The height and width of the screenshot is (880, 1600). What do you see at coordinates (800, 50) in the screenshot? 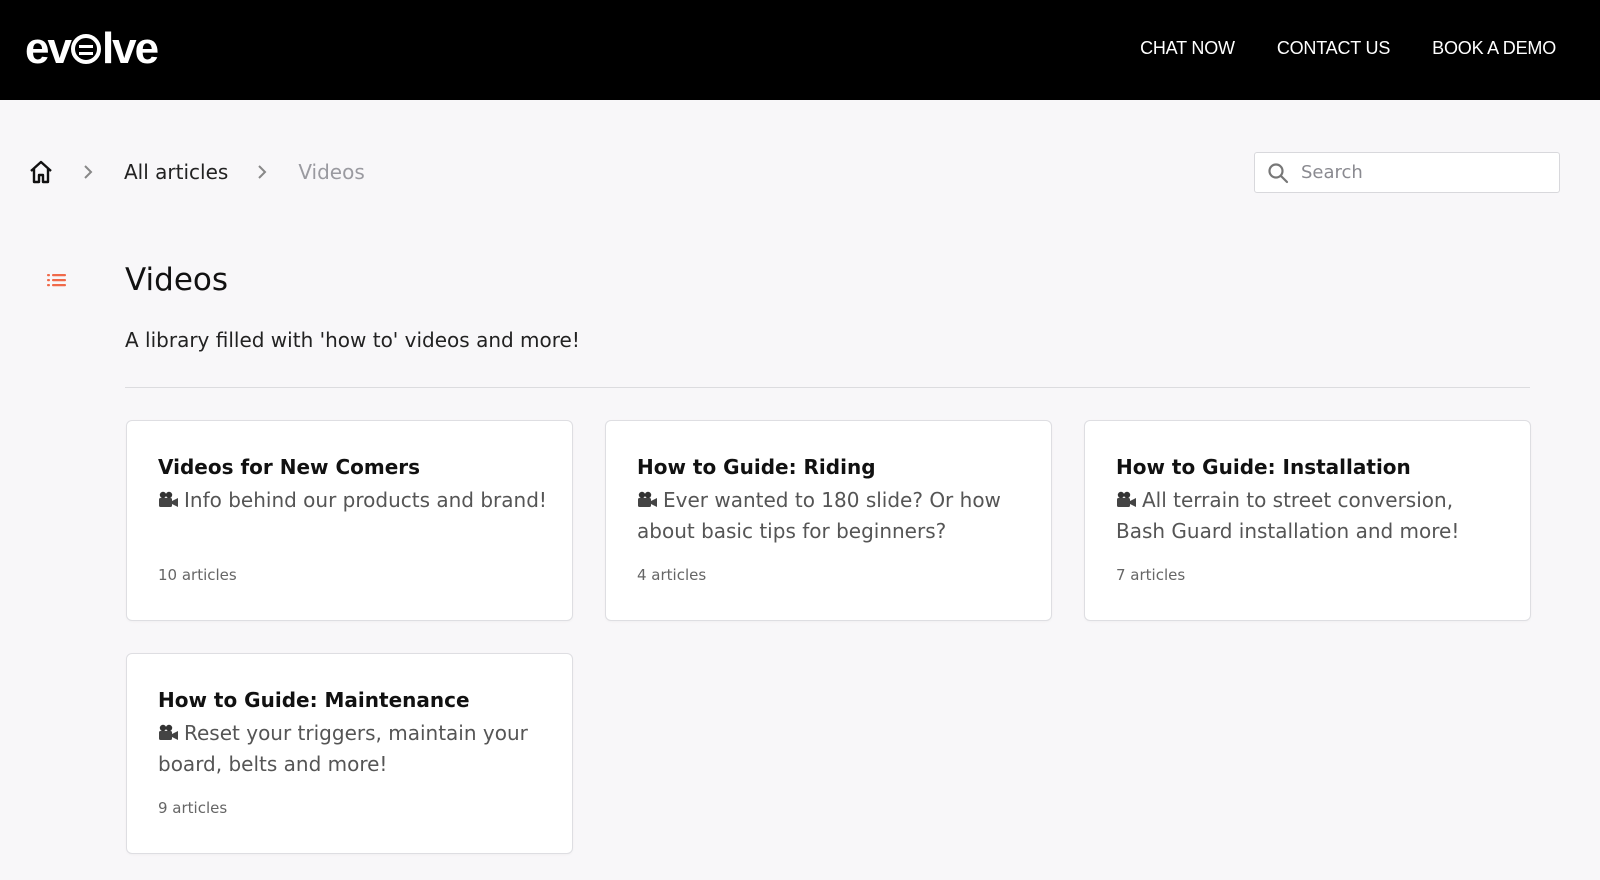
I see `top-header: ev lve CHAT NOW CONTACT US BOOK A DEMO` at bounding box center [800, 50].